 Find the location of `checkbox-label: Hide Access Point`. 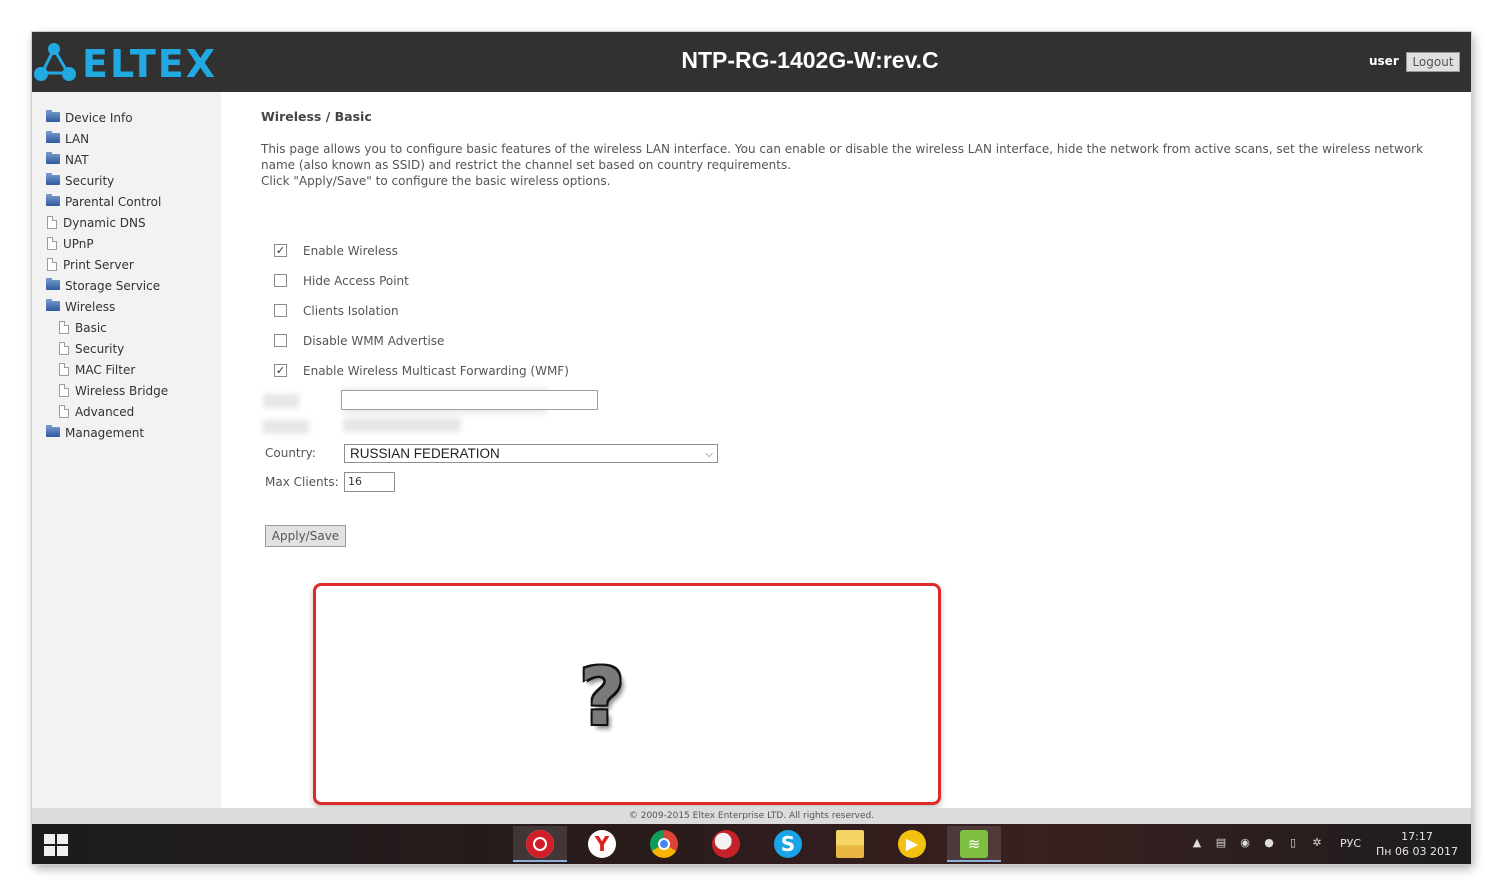

checkbox-label: Hide Access Point is located at coordinates (356, 281).